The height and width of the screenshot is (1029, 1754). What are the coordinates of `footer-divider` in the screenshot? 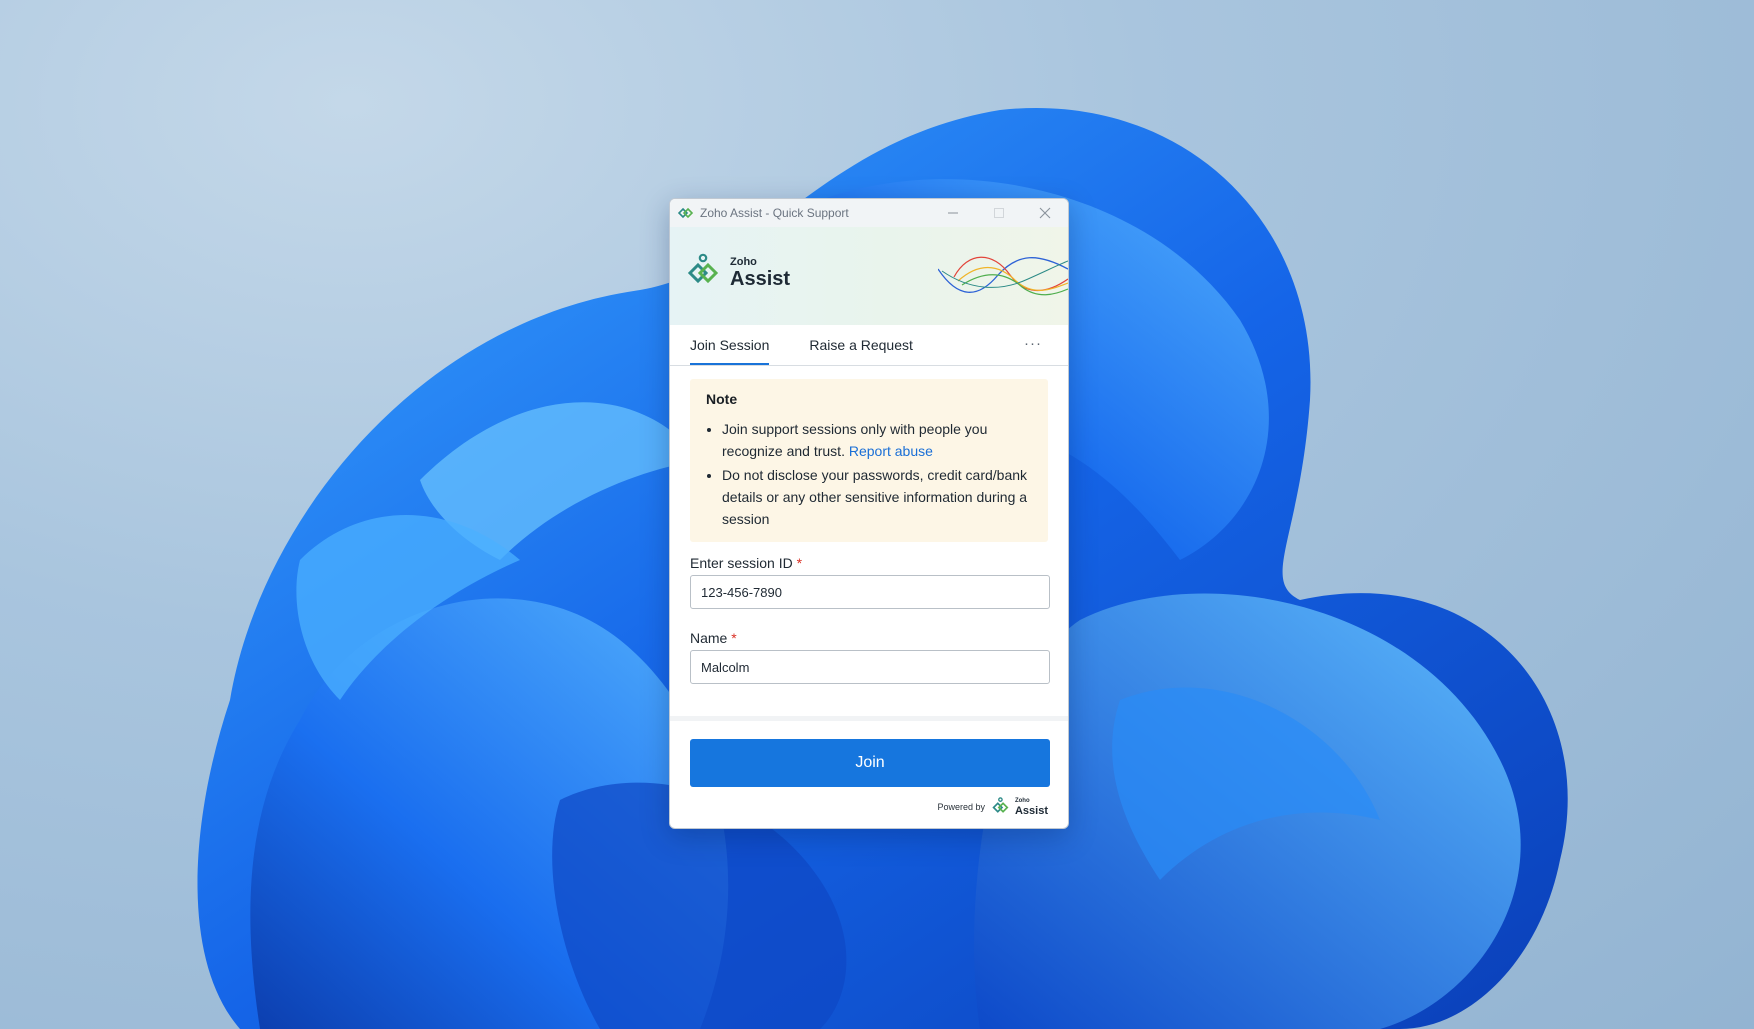 It's located at (869, 718).